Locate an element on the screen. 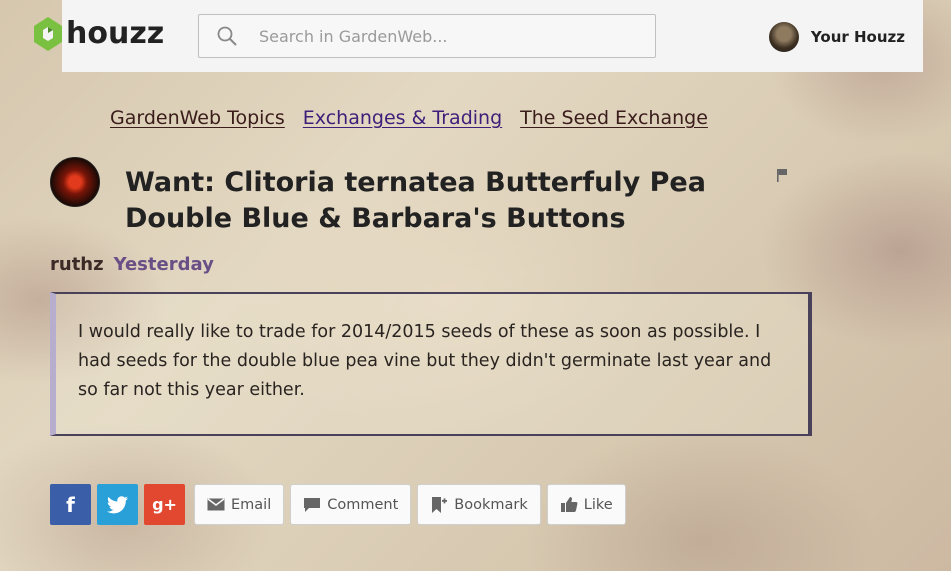  houzz-logo: houzz is located at coordinates (99, 33).